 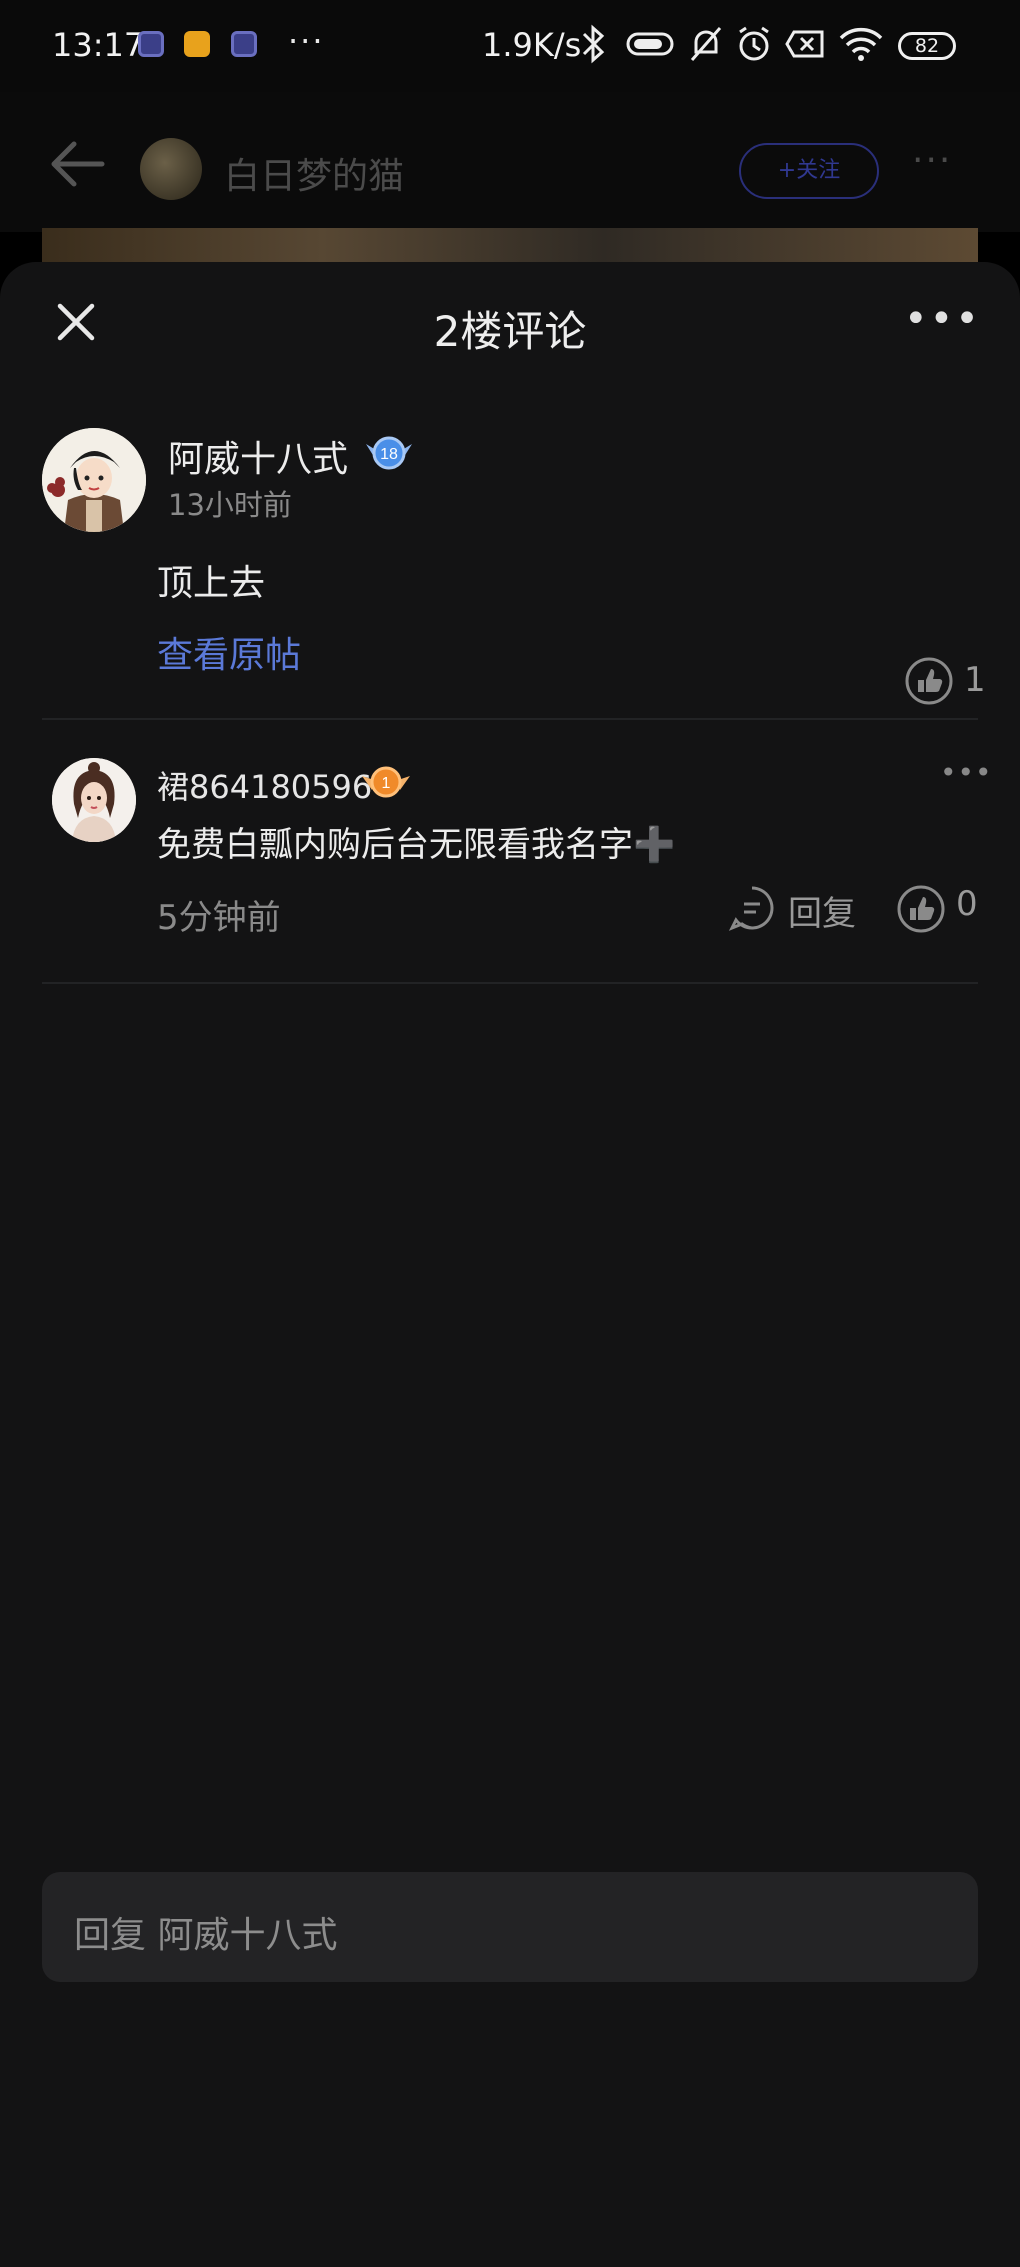 What do you see at coordinates (932, 160) in the screenshot?
I see `more-icon: ···` at bounding box center [932, 160].